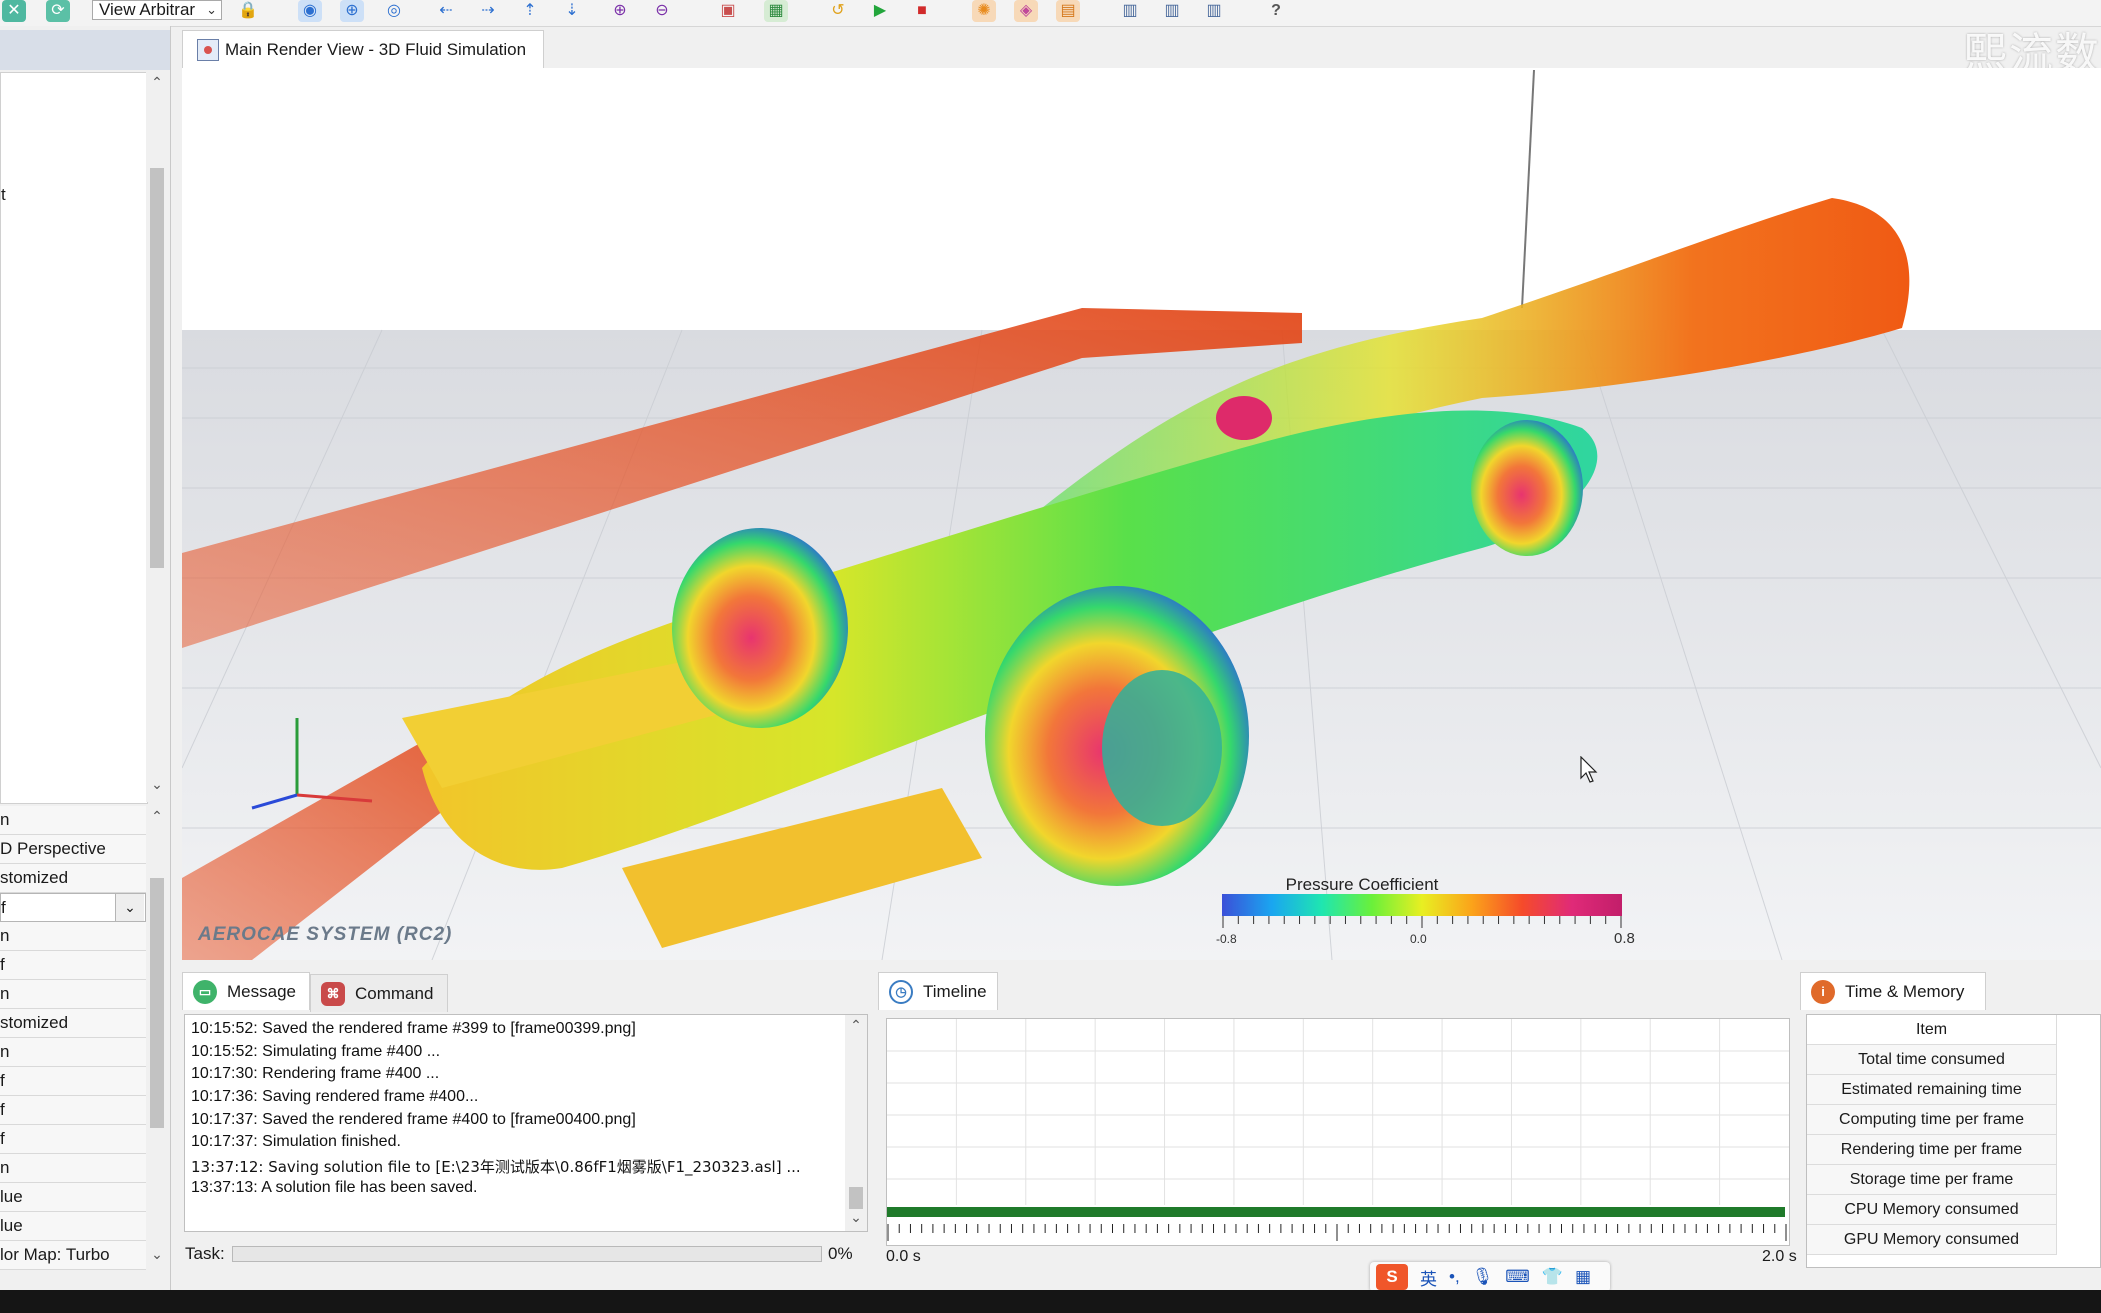 This screenshot has width=2101, height=1313. I want to click on zoom-out-icon: ⊖, so click(662, 11).